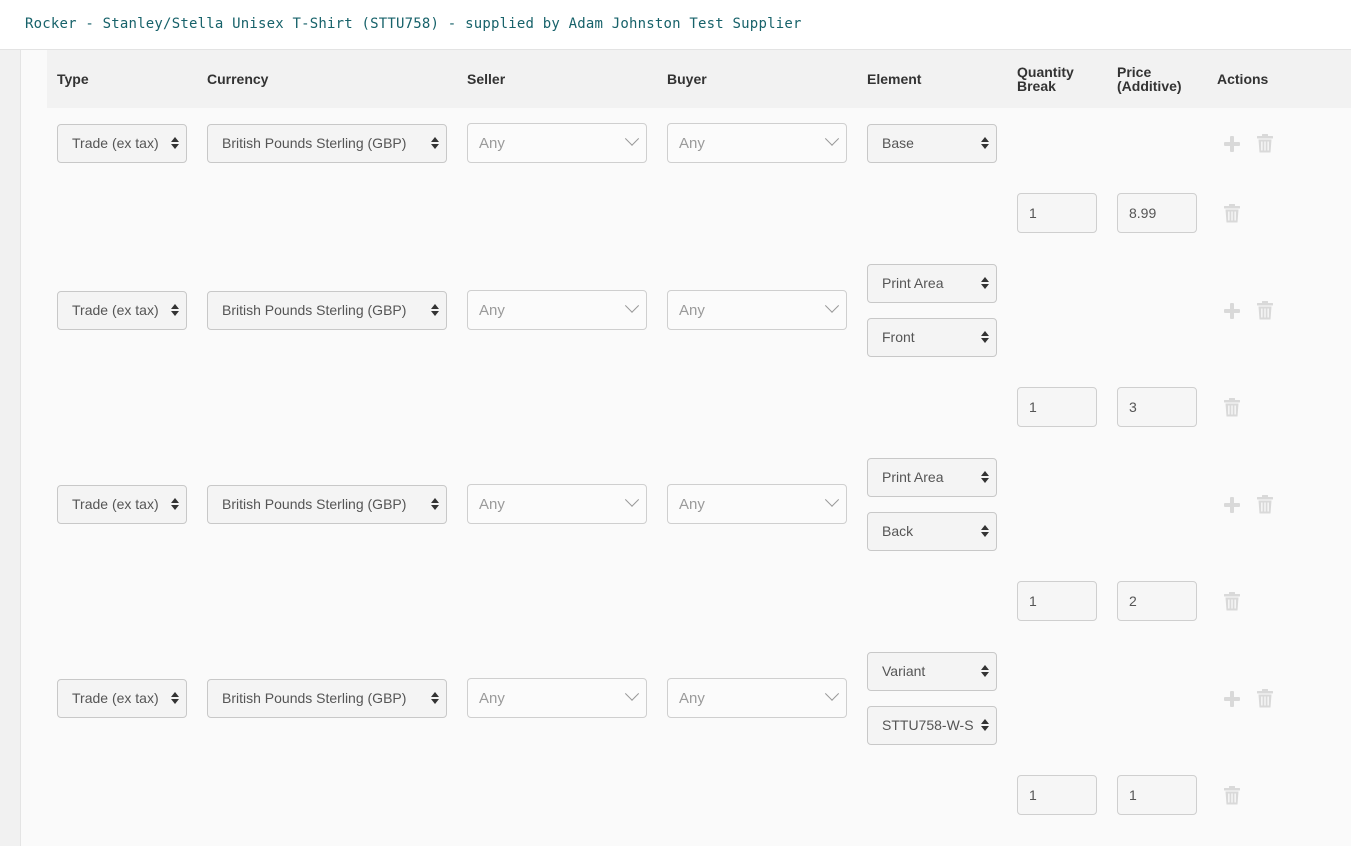  What do you see at coordinates (687, 79) in the screenshot?
I see `column-buyer: Buyer` at bounding box center [687, 79].